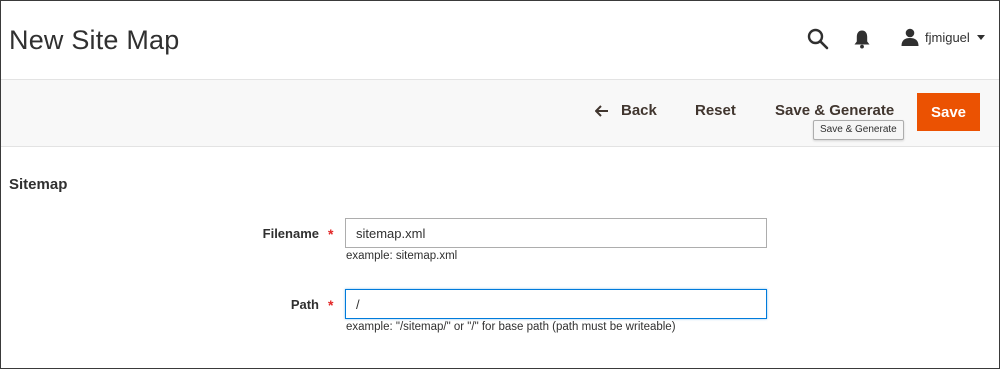 Image resolution: width=1000 pixels, height=369 pixels. What do you see at coordinates (304, 304) in the screenshot?
I see `path-label: Path` at bounding box center [304, 304].